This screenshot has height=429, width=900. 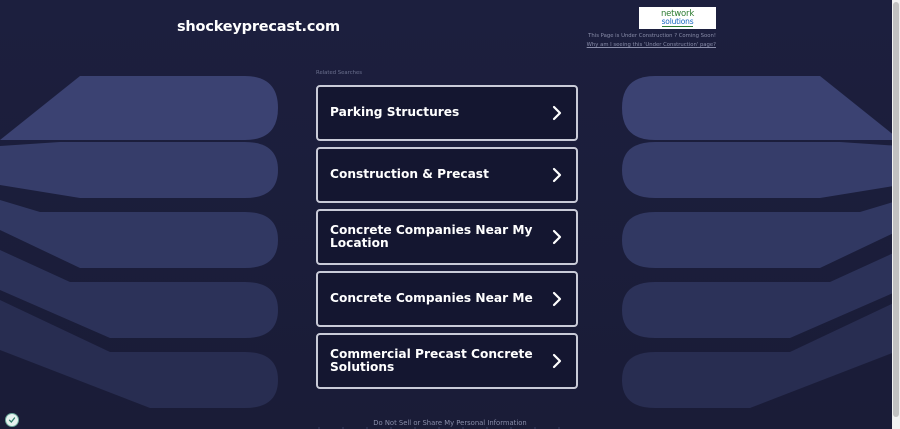 I want to click on related-search-concrete-companies-near-me: Concrete Companies Near Me, so click(x=447, y=299).